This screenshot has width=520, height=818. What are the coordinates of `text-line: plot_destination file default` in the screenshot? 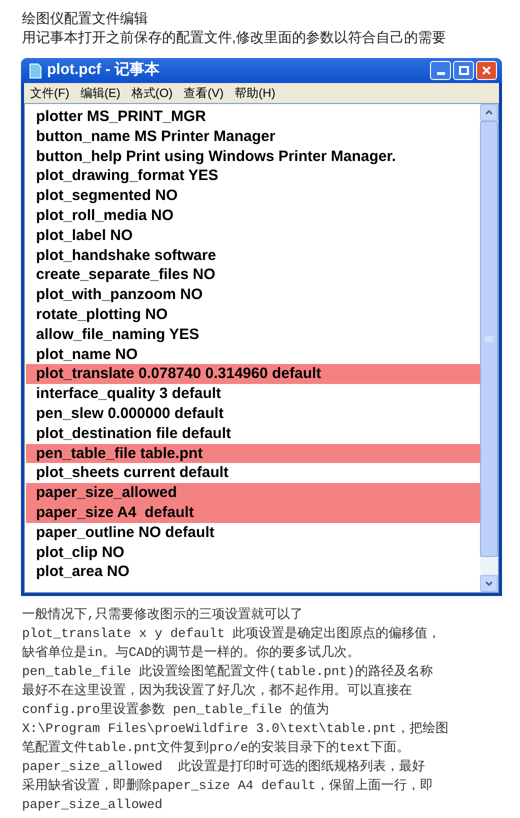 It's located at (133, 434).